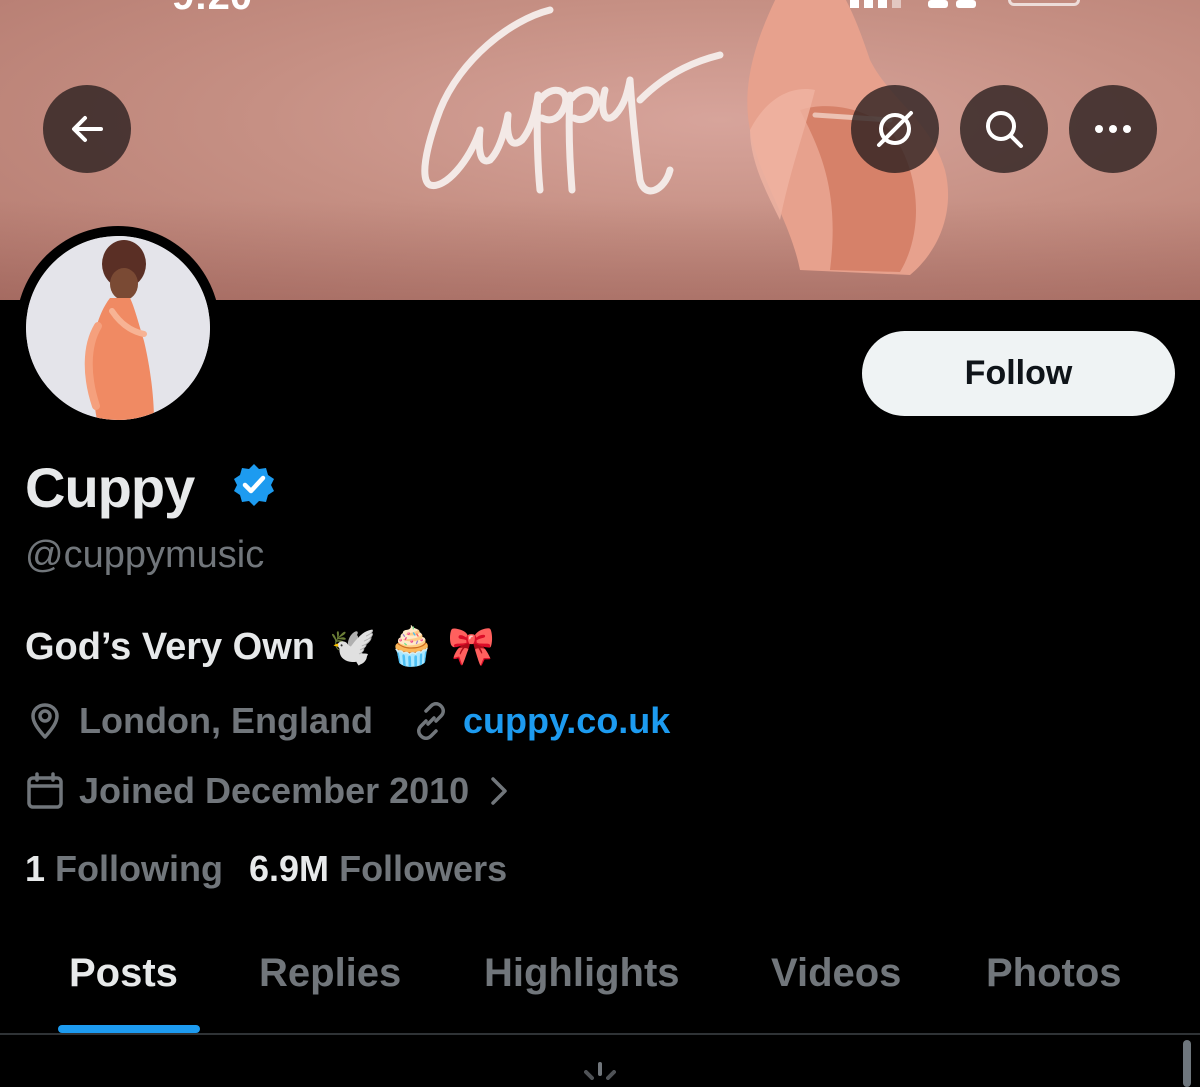 The height and width of the screenshot is (1087, 1200). Describe the element at coordinates (212, 9) in the screenshot. I see `status-time: 9:20` at that location.